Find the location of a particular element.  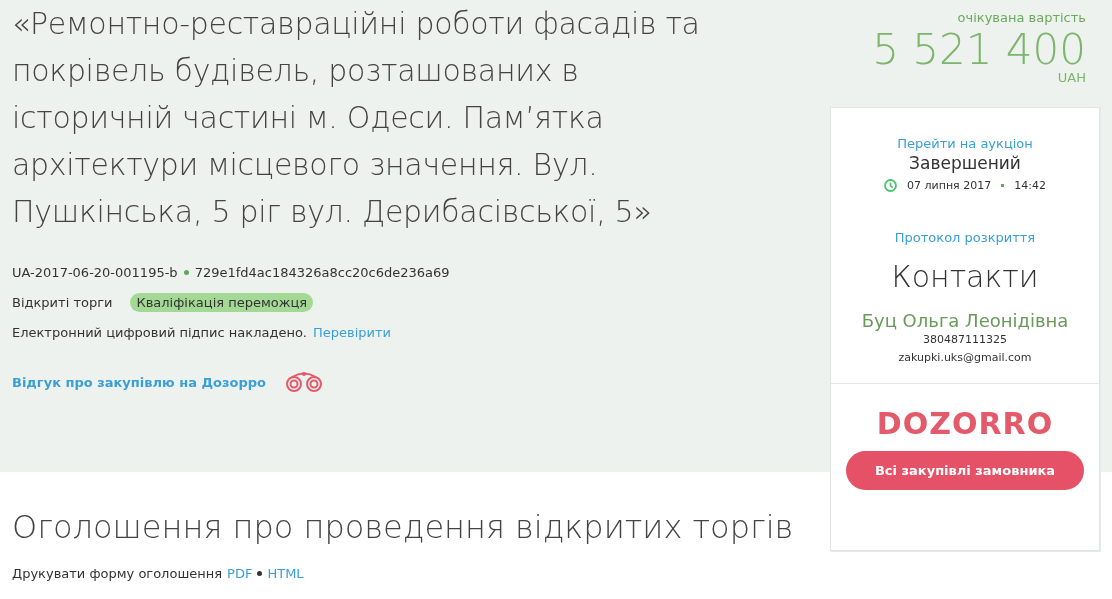

contacts-heading: Контакти is located at coordinates (965, 276).